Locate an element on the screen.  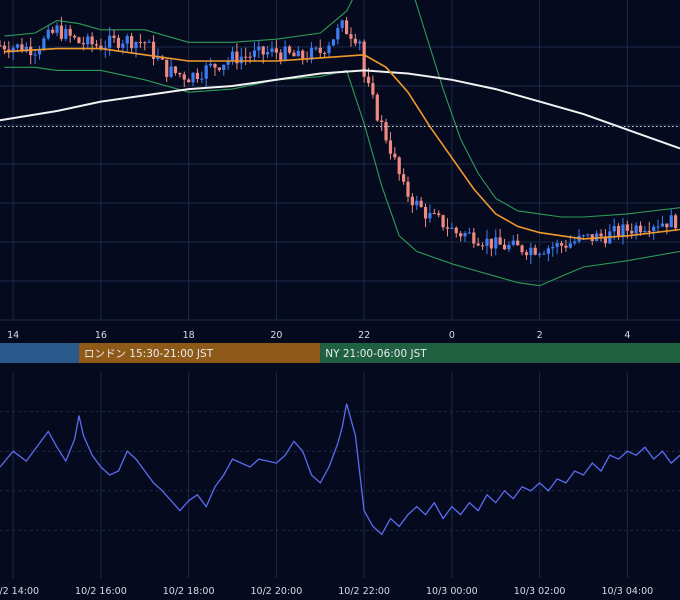
oscillator-x-tick-label: 10/3 02:00 is located at coordinates (540, 591).